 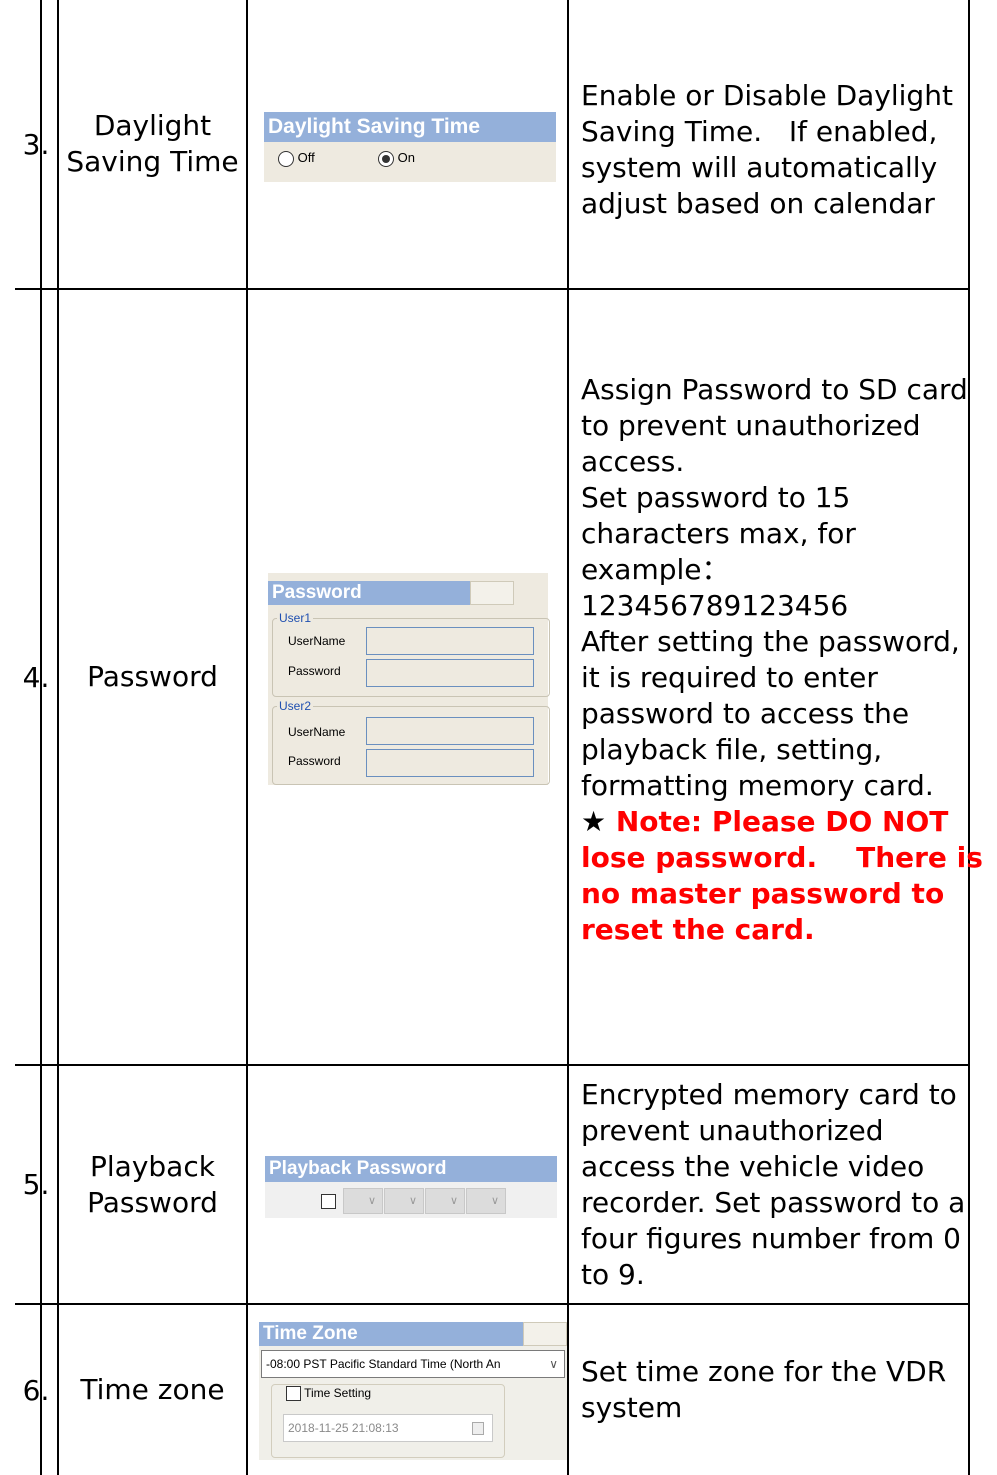 I want to click on digit-4-dropdown: ∨, so click(x=486, y=1201).